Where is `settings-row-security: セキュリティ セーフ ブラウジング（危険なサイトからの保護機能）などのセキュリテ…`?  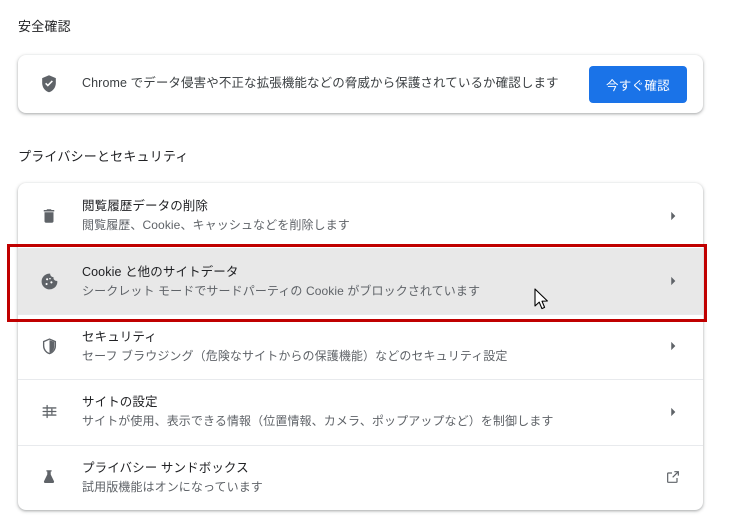 settings-row-security: セキュリティ セーフ ブラウジング（危険なサイトからの保護機能）などのセキュリテ… is located at coordinates (360, 346).